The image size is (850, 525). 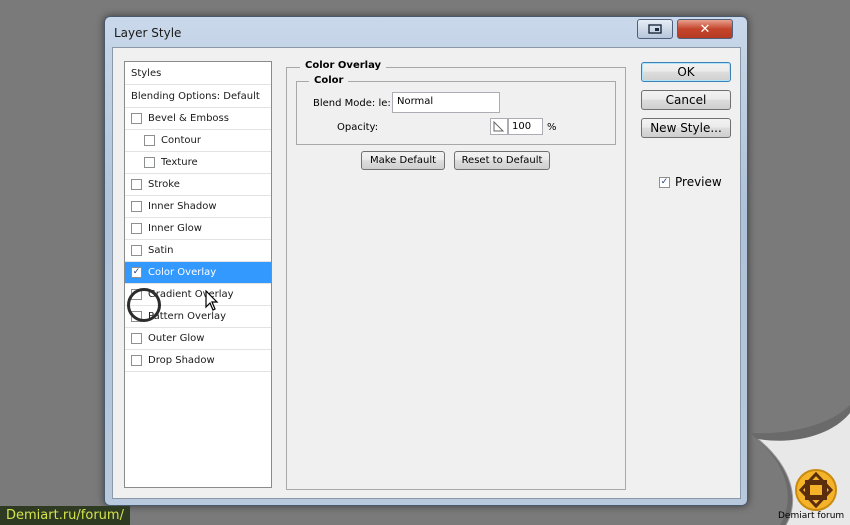 What do you see at coordinates (198, 185) in the screenshot?
I see `style-item-stroke: Stroke` at bounding box center [198, 185].